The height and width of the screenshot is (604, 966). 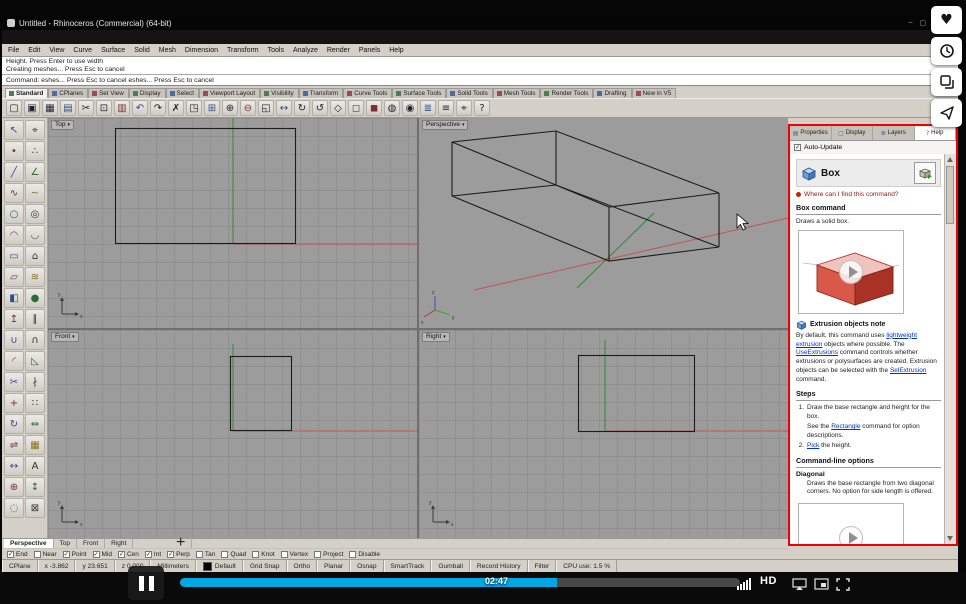 I want to click on layers-icon: ≣, so click(x=428, y=108).